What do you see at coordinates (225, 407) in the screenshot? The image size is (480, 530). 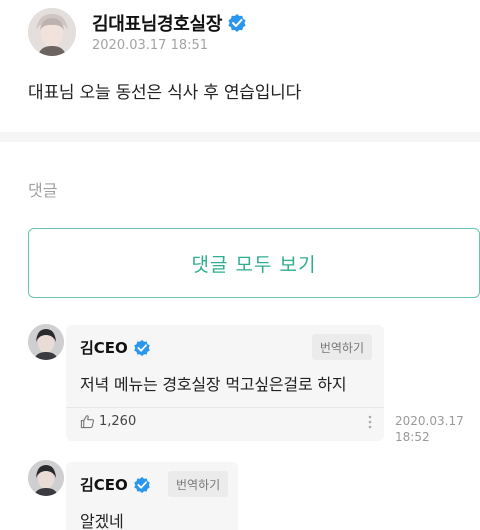 I see `comment-divider` at bounding box center [225, 407].